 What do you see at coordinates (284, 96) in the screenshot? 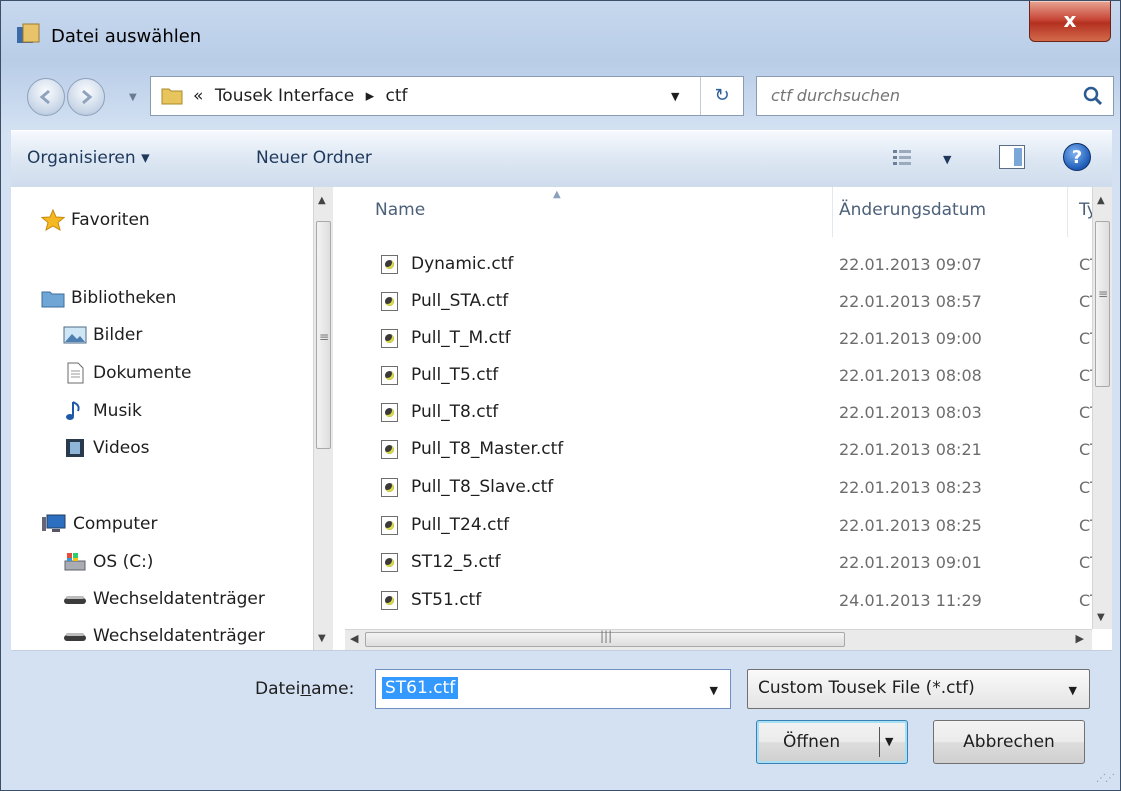
I see `breadcrumb-tousek-interface: Tousek Interface` at bounding box center [284, 96].